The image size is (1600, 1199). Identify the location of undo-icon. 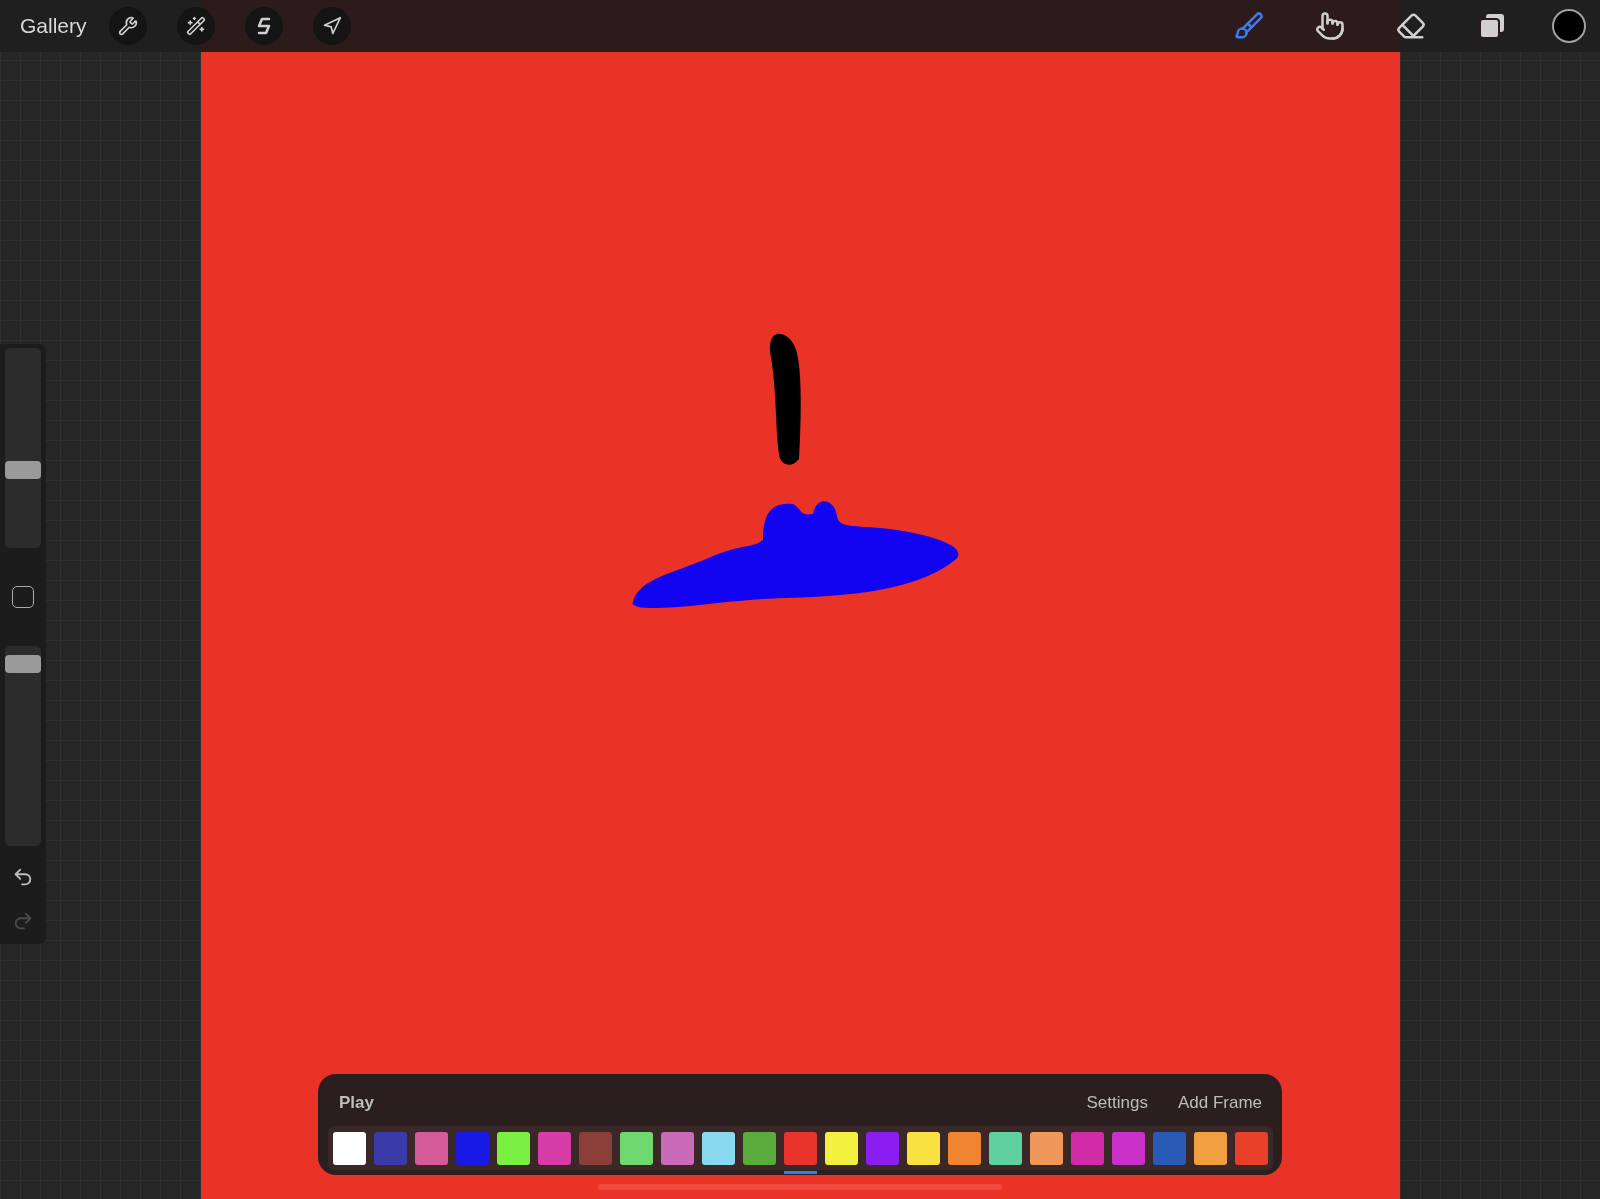
(23, 877).